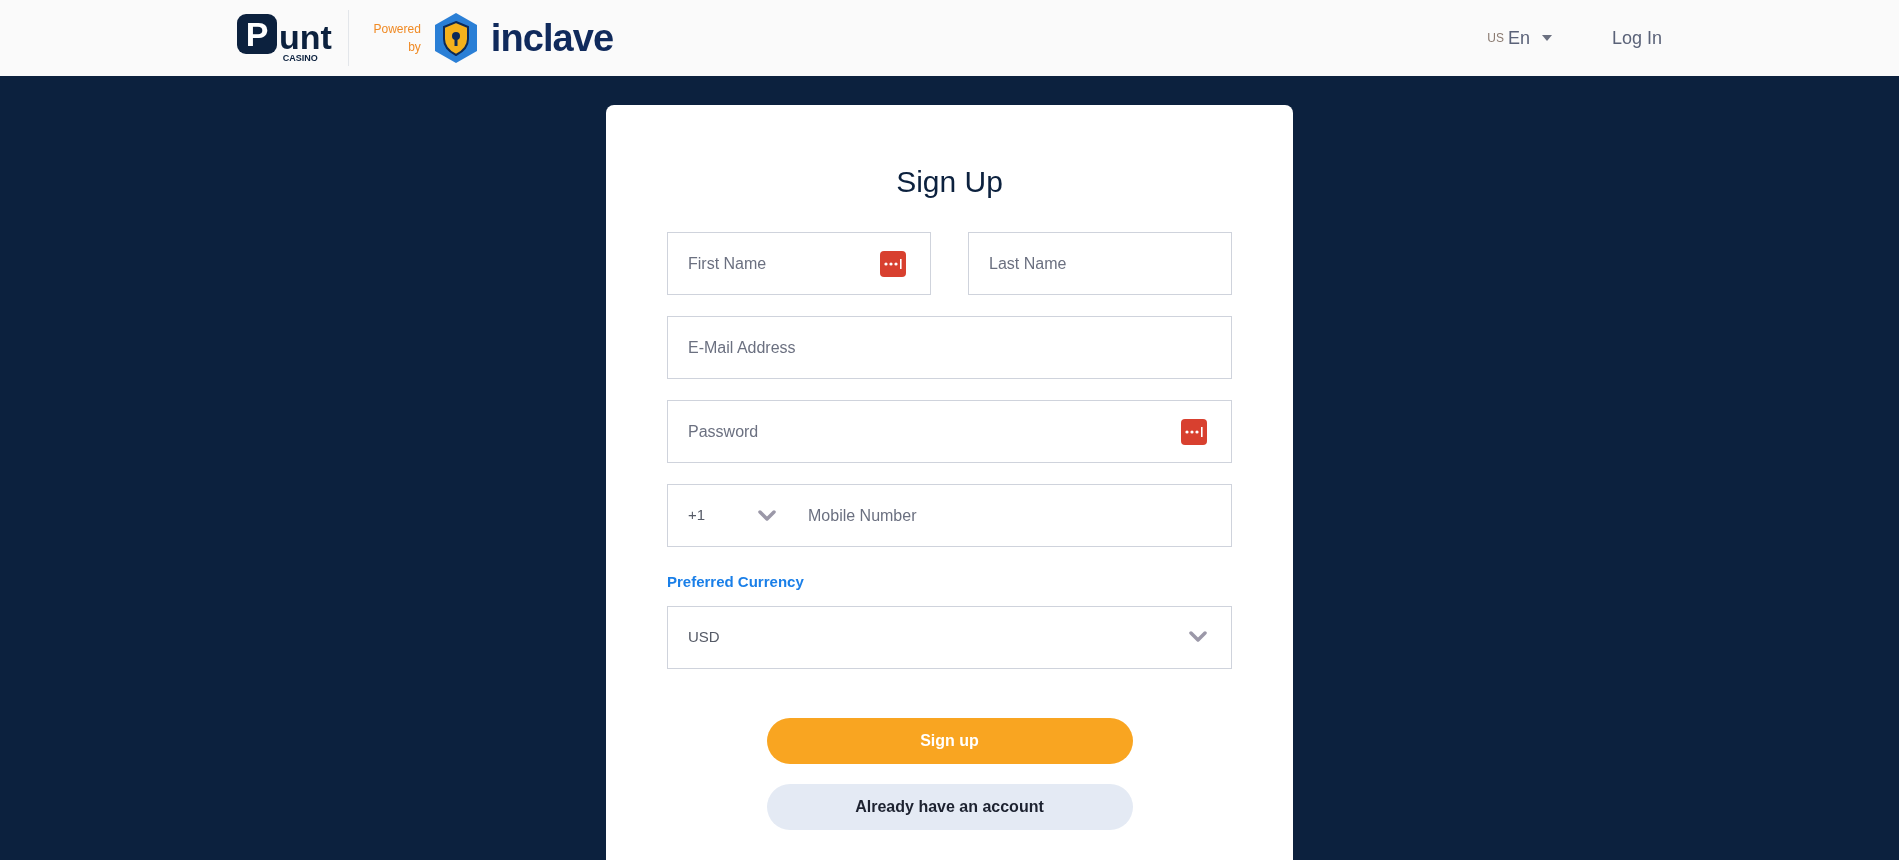 The width and height of the screenshot is (1899, 860). What do you see at coordinates (862, 515) in the screenshot?
I see `mobile-placeholder: Mobile Number` at bounding box center [862, 515].